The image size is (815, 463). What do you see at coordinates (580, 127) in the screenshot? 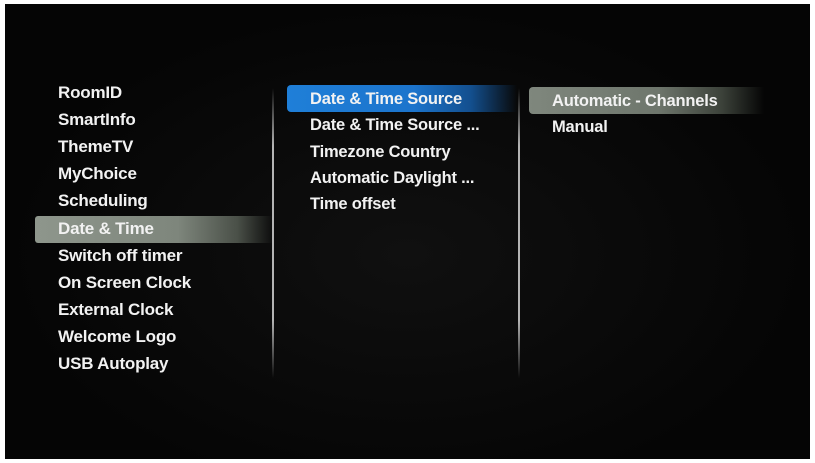
I see `option-manual: Manual` at bounding box center [580, 127].